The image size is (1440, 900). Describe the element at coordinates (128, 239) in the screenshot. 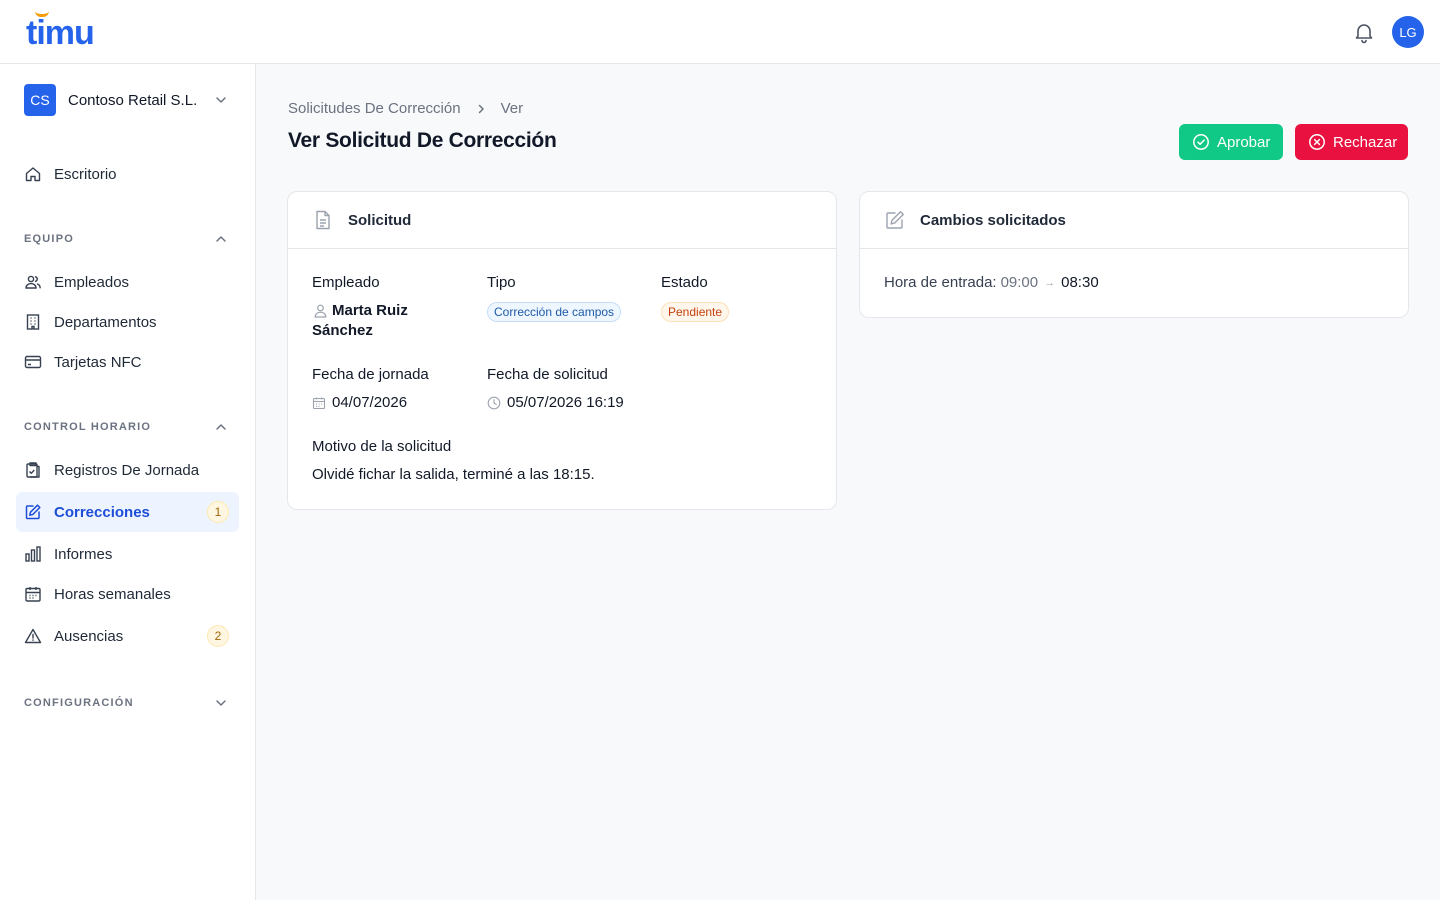

I see `section-team-toggle: EQUIPO` at that location.